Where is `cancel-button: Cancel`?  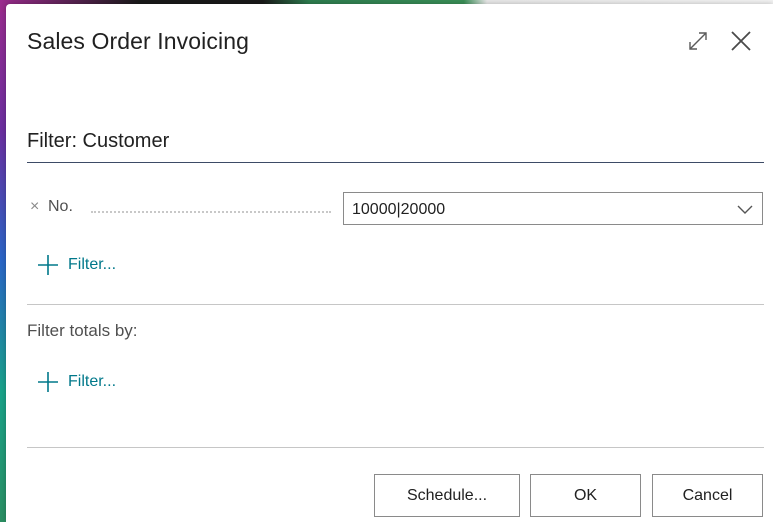 cancel-button: Cancel is located at coordinates (707, 495).